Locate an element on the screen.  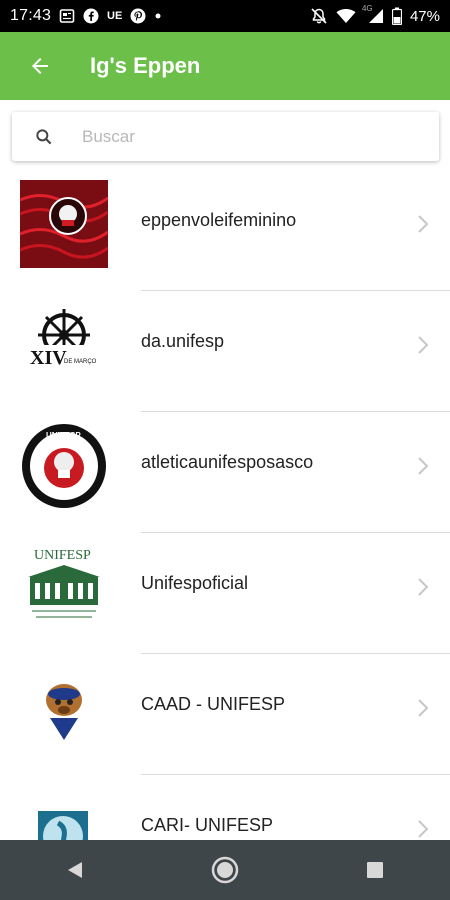
system-nav-bar is located at coordinates (225, 870).